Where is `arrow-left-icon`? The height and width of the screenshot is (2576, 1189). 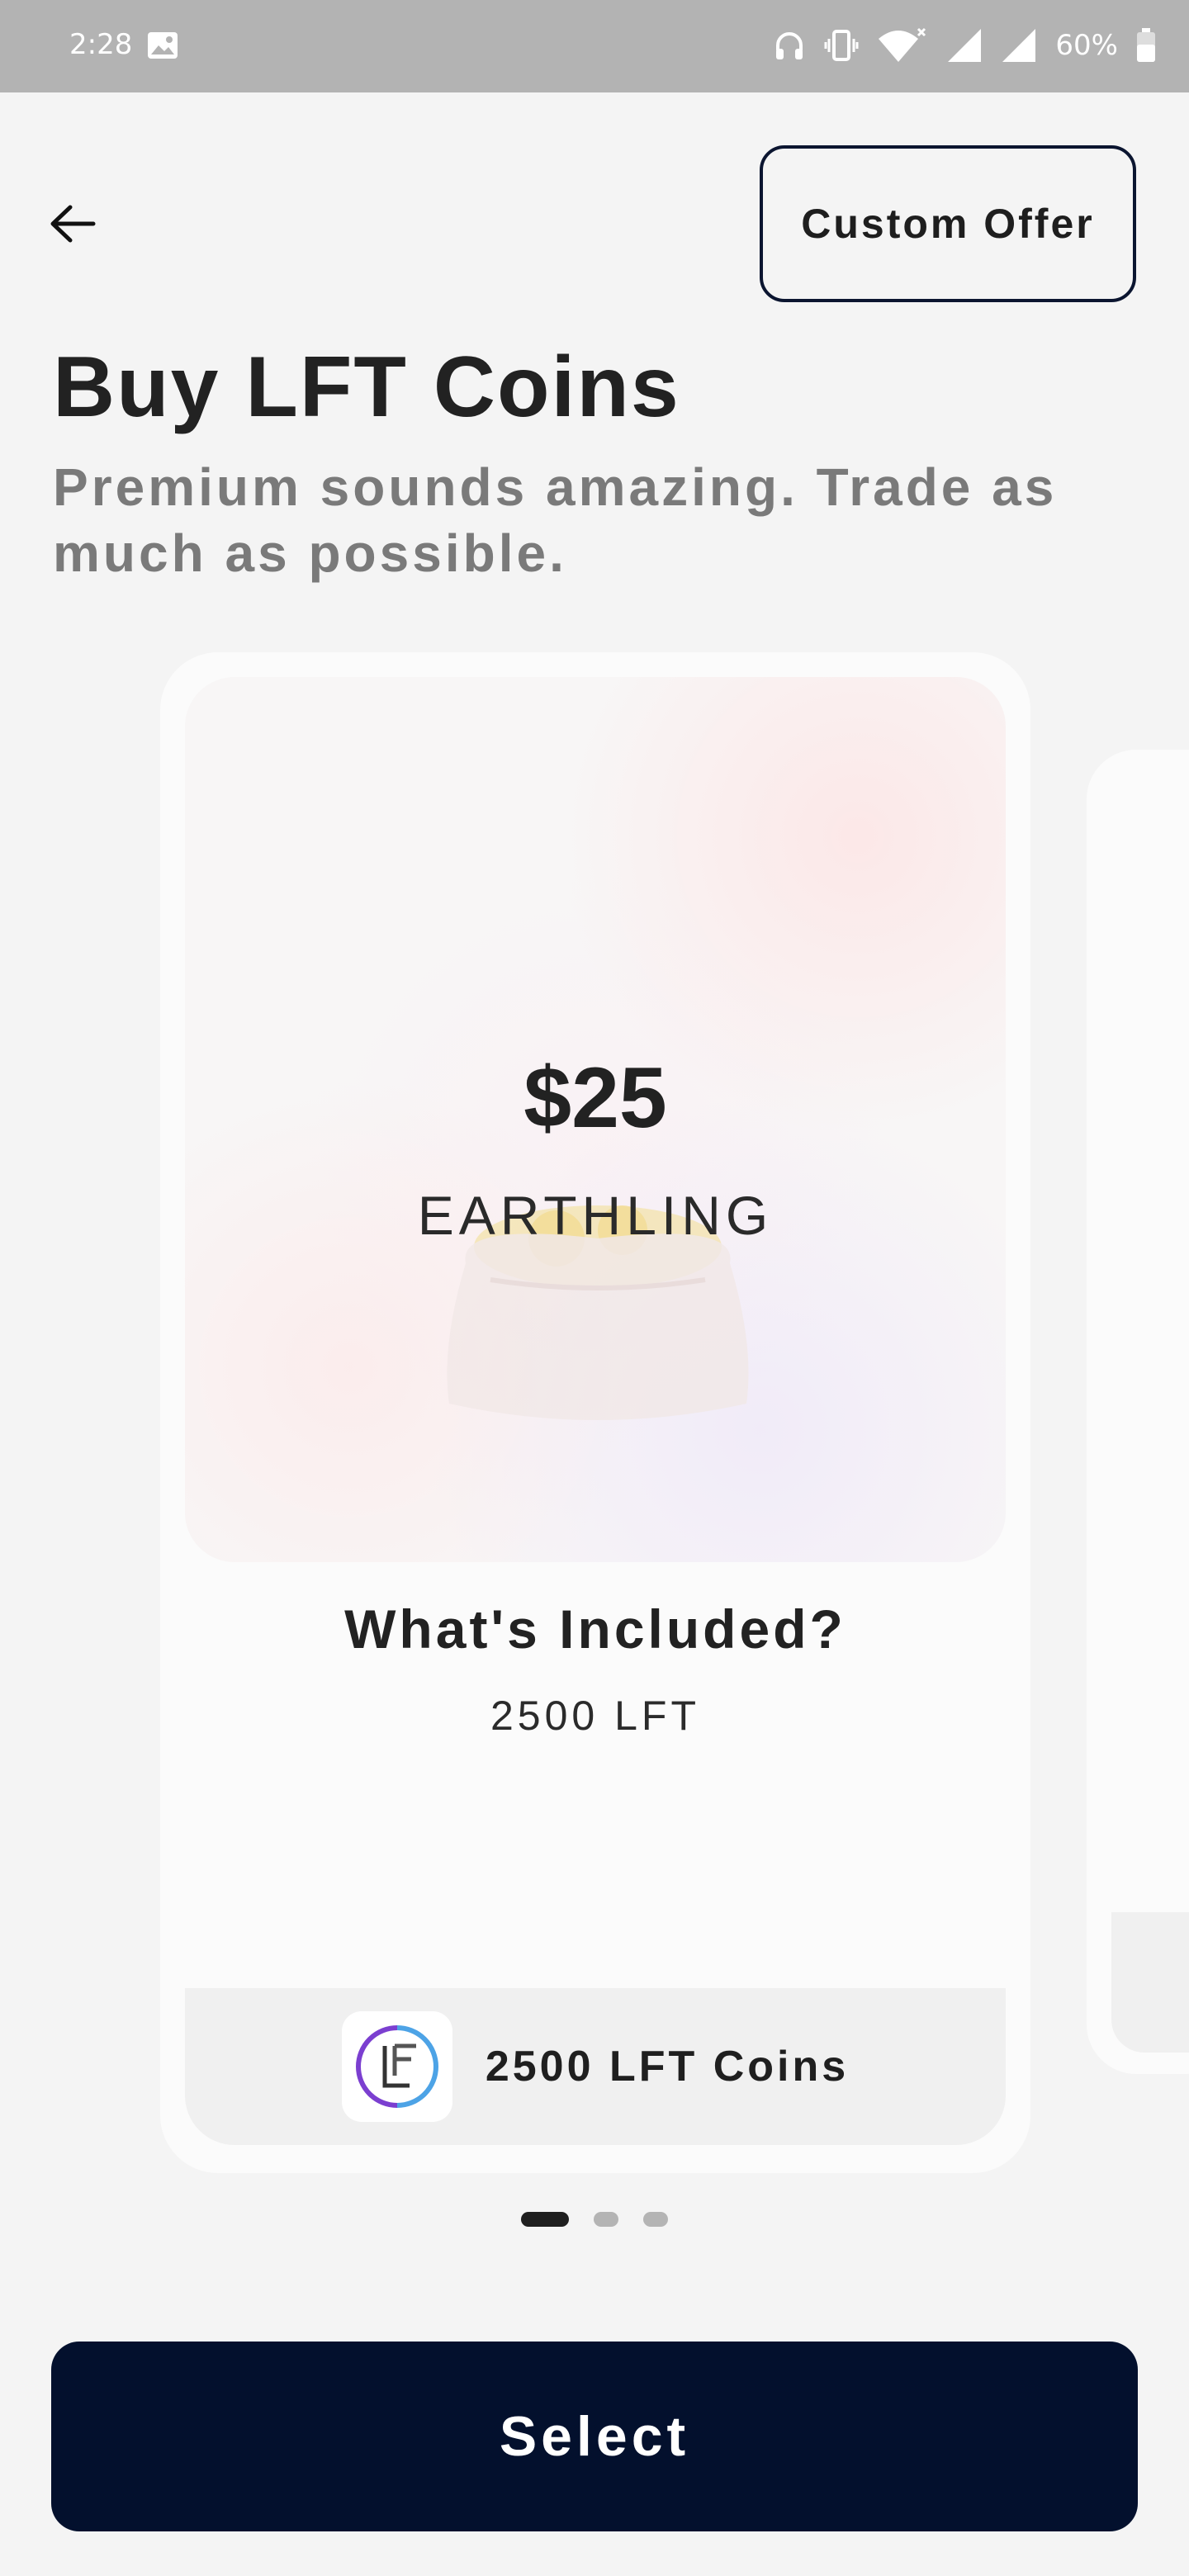
arrow-left-icon is located at coordinates (73, 224).